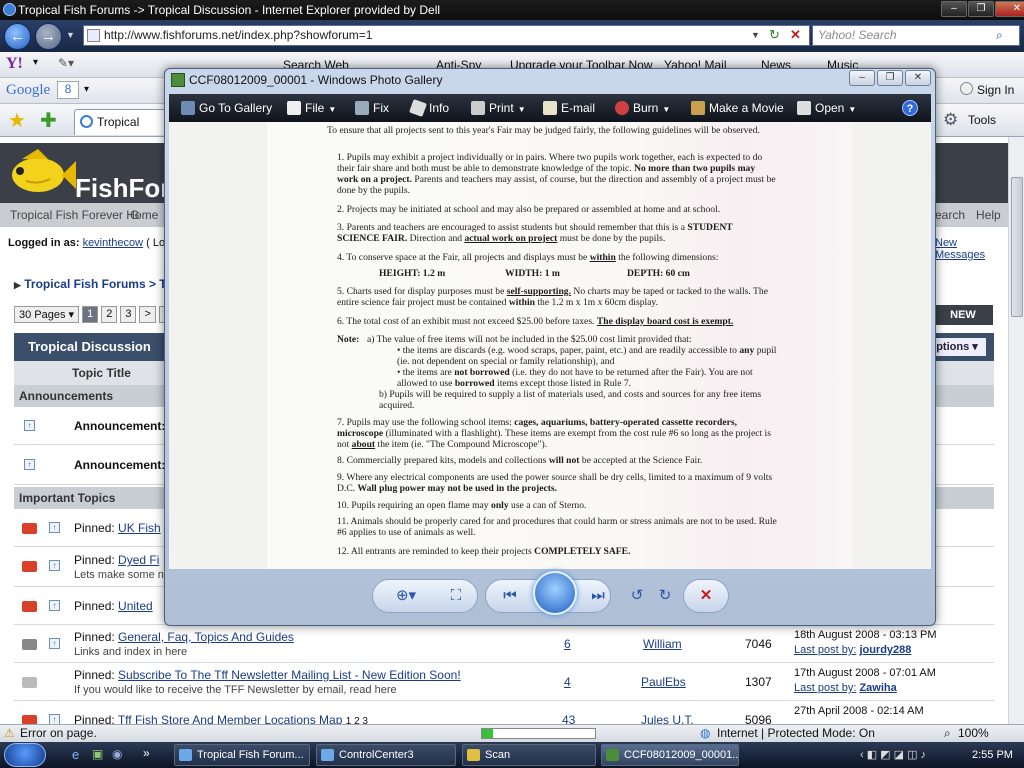  What do you see at coordinates (456, 596) in the screenshot?
I see `actual-size-icon: ⛶` at bounding box center [456, 596].